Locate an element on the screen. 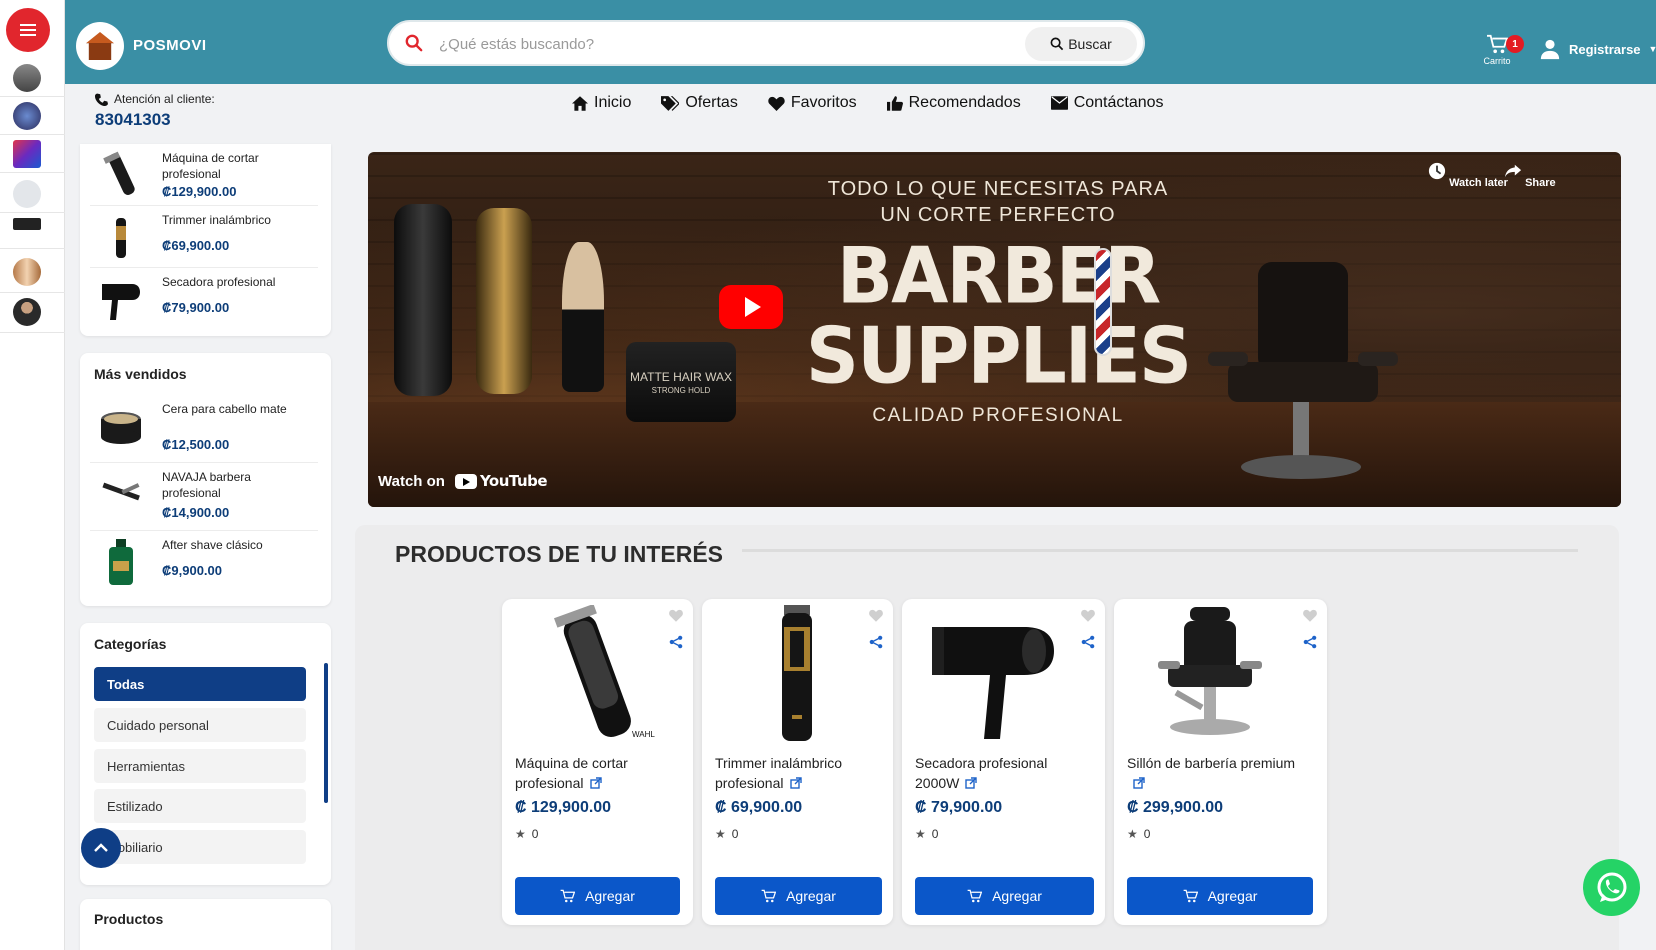 The width and height of the screenshot is (1656, 950). list-item: After shave clásico ₡9,900.00 is located at coordinates (204, 565).